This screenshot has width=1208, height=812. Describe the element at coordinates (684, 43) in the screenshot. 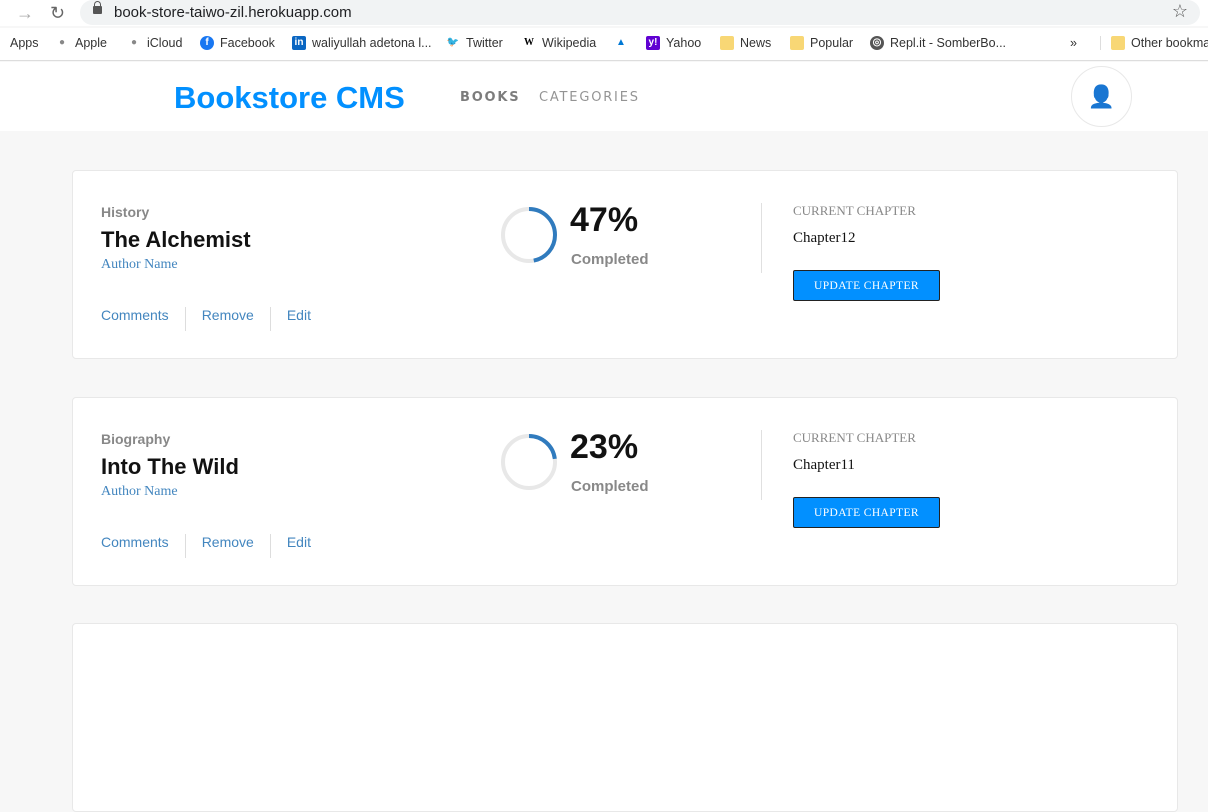

I see `bookmark-label: Yahoo` at that location.